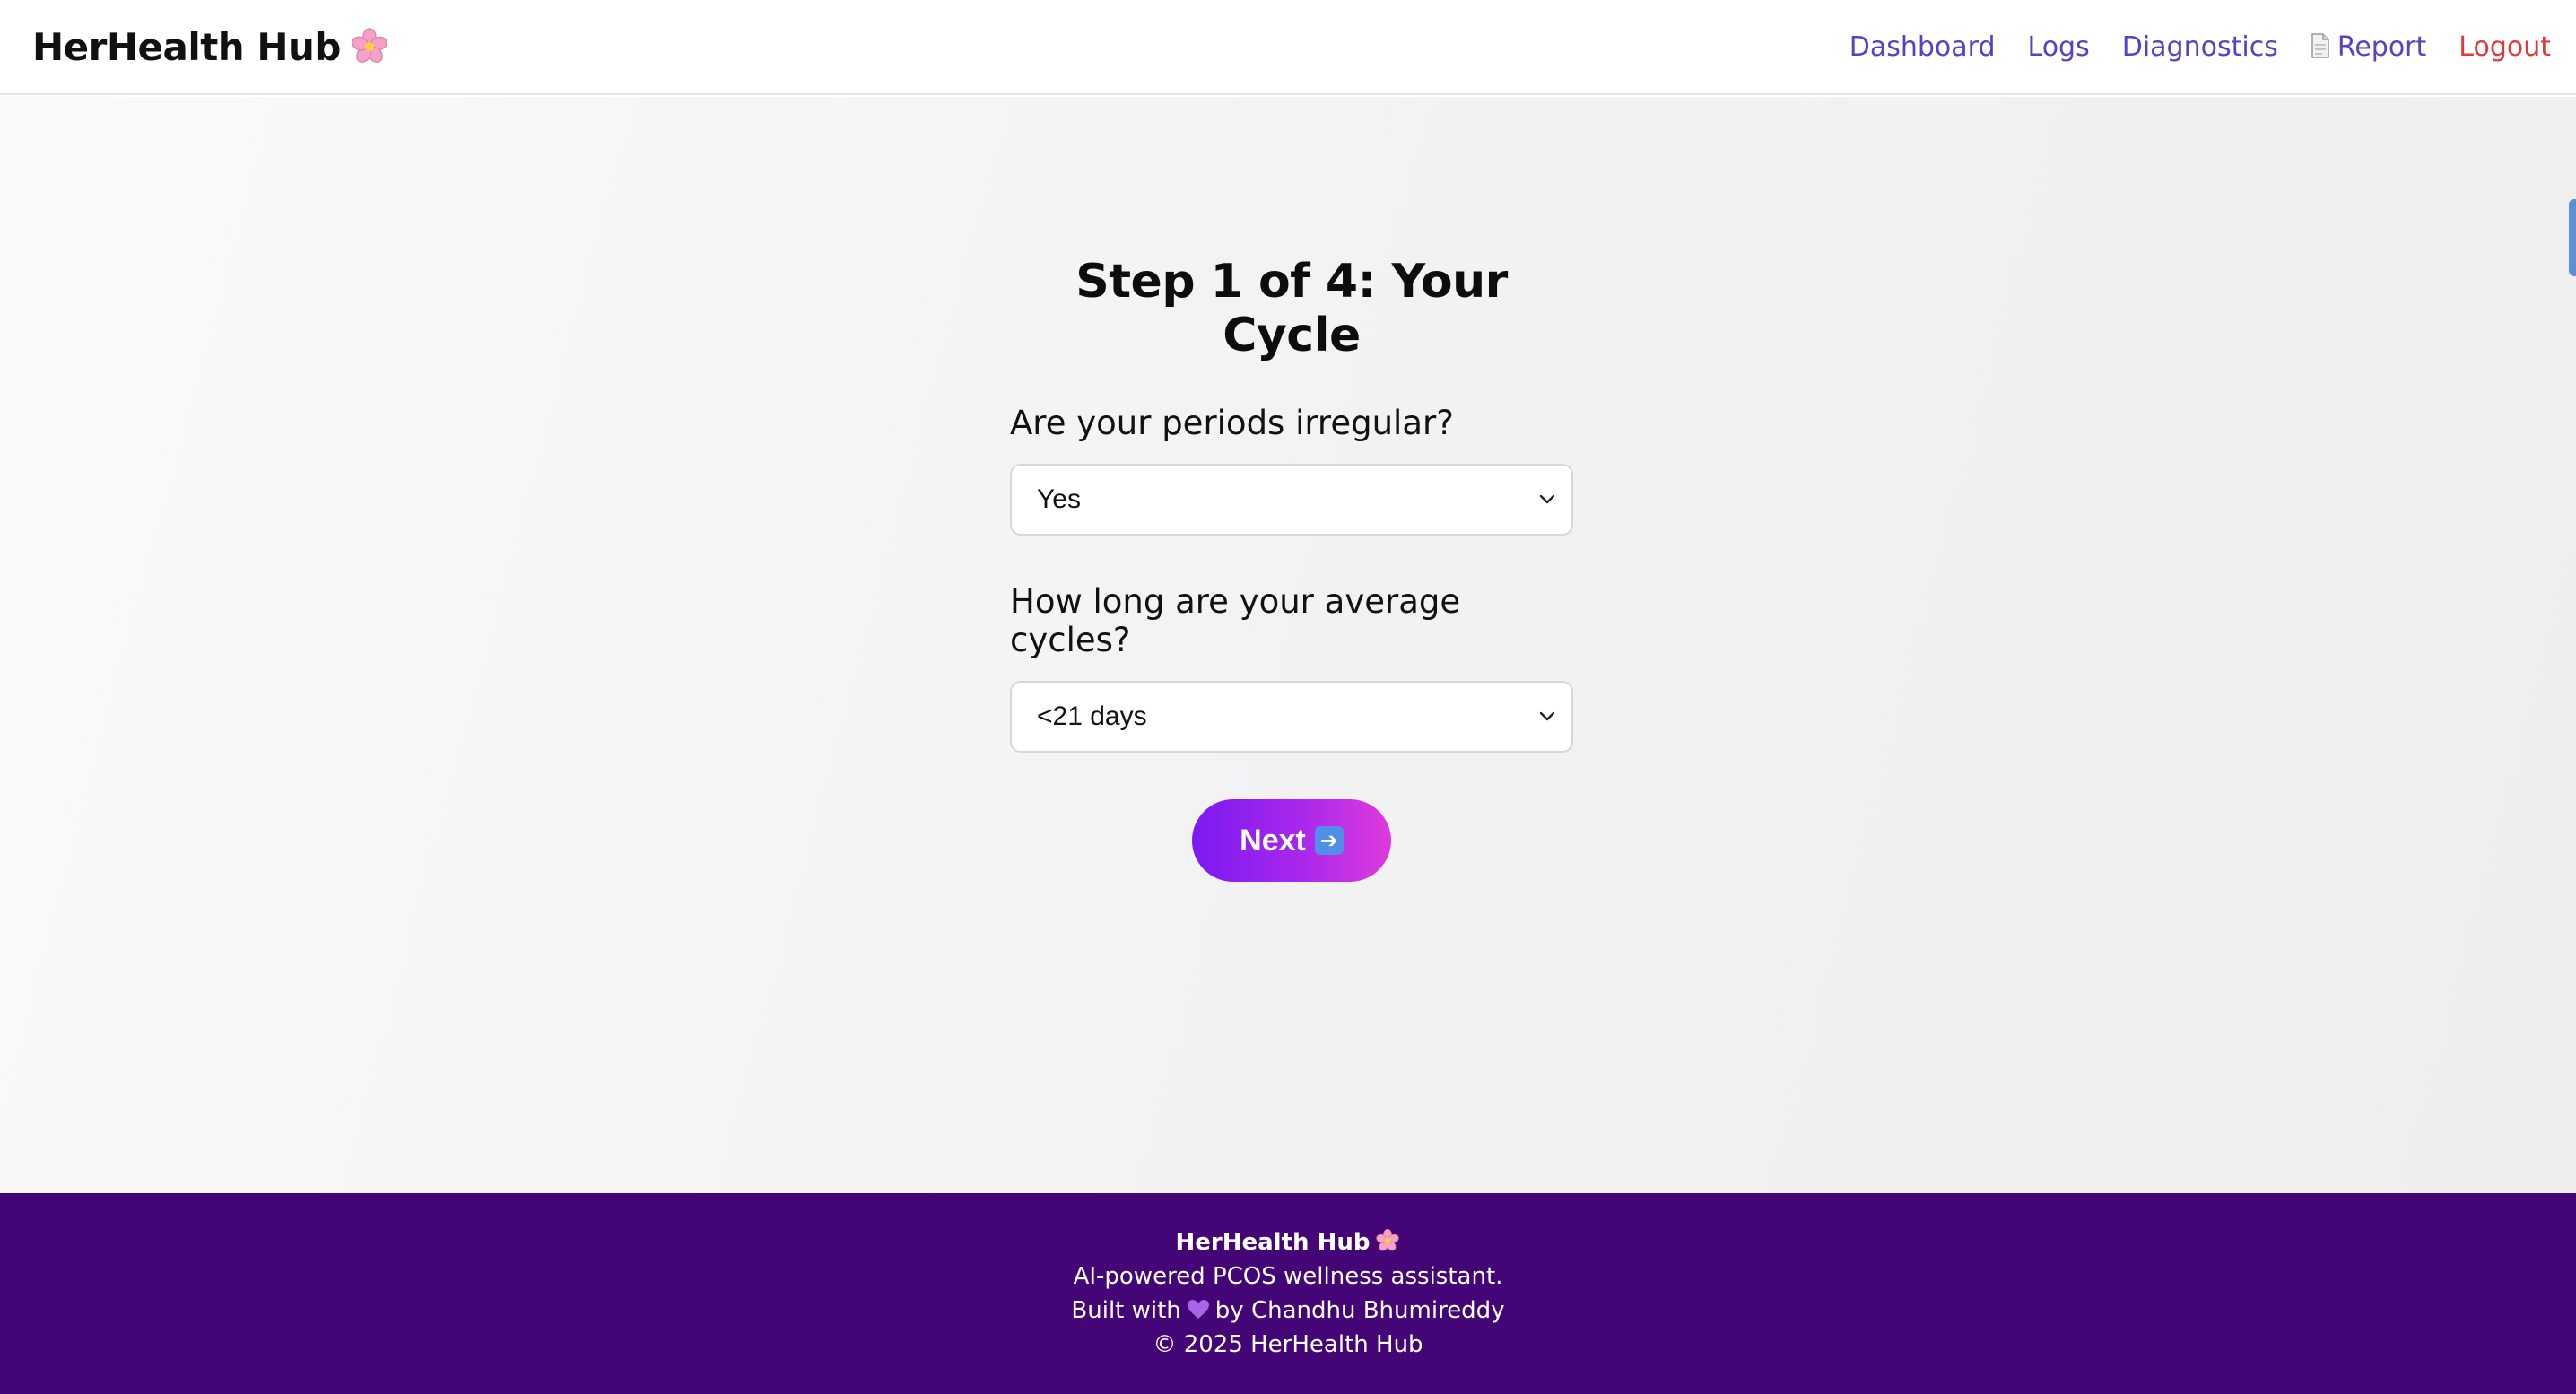  I want to click on nav-dashboard-link: Dashboard, so click(1922, 47).